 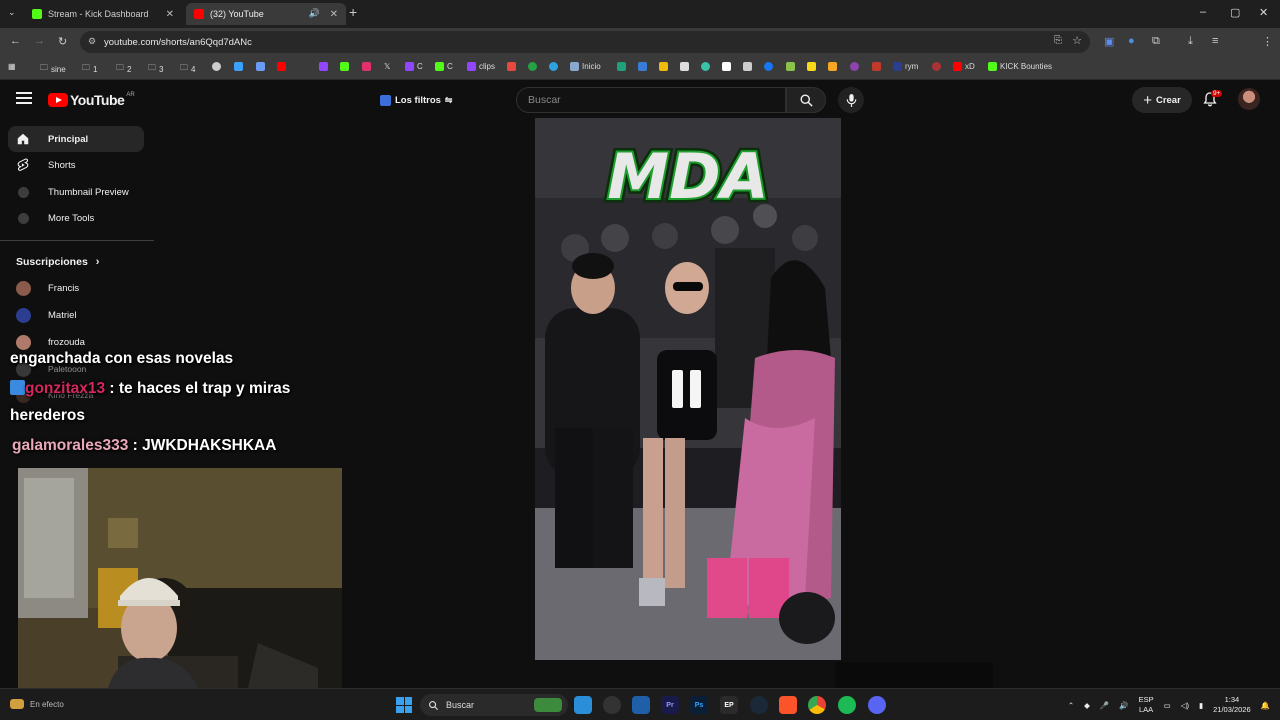 What do you see at coordinates (57, 262) in the screenshot?
I see `subscriptions-header: Suscripciones ›` at bounding box center [57, 262].